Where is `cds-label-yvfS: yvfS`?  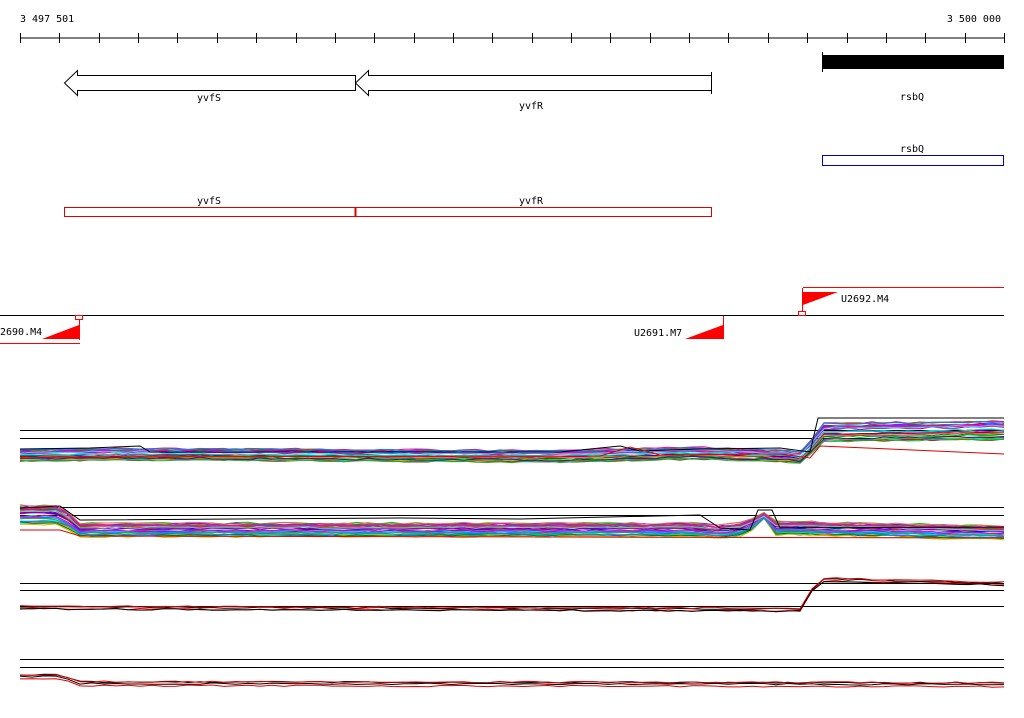 cds-label-yvfS: yvfS is located at coordinates (209, 201).